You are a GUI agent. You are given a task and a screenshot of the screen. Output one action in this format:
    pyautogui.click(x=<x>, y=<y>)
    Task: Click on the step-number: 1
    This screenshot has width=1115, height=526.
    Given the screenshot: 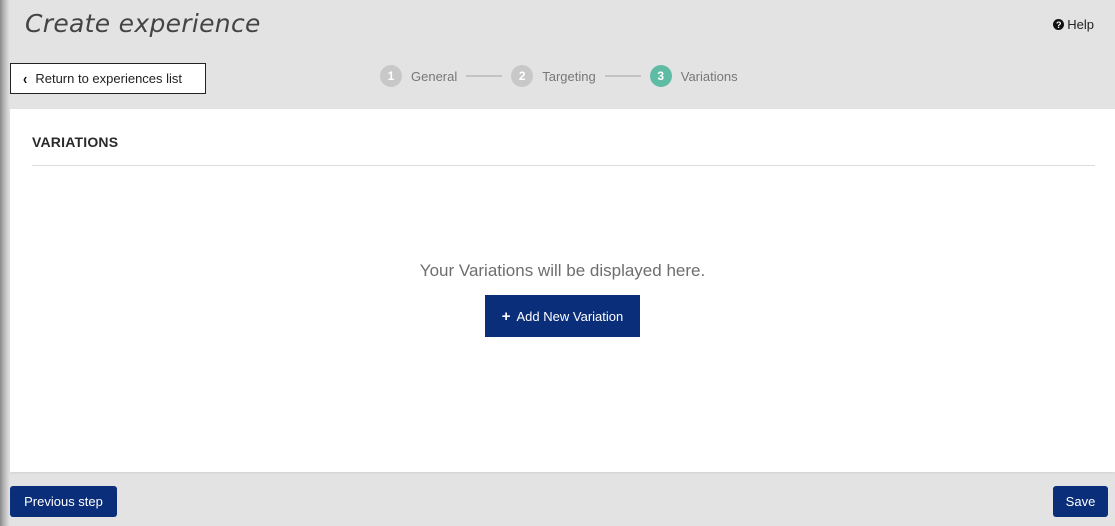 What is the action you would take?
    pyautogui.click(x=391, y=76)
    